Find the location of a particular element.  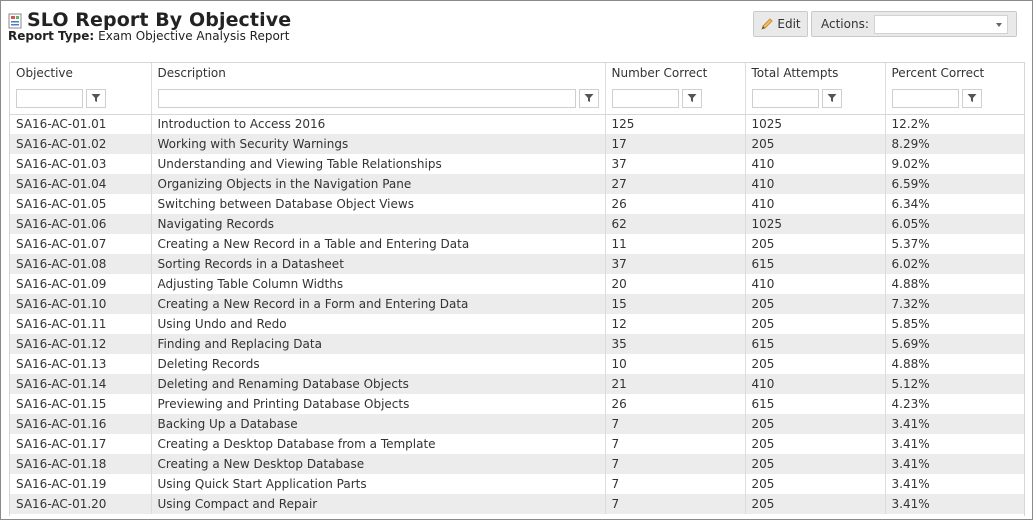

description-cell: Using Compact and Repair is located at coordinates (377, 504).